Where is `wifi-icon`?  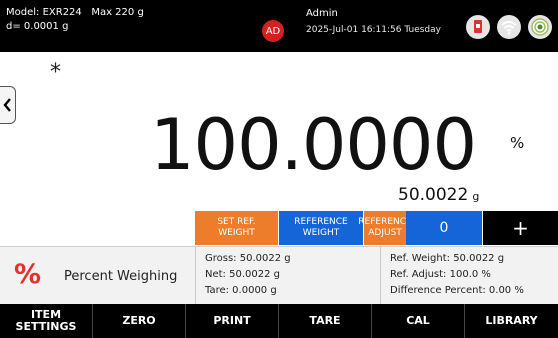
wifi-icon is located at coordinates (509, 27).